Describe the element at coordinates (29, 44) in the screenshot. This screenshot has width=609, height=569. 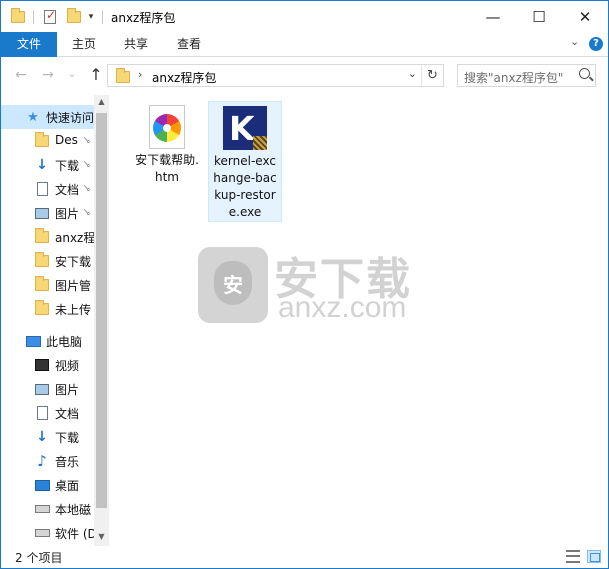
I see `tab-file: 文件` at that location.